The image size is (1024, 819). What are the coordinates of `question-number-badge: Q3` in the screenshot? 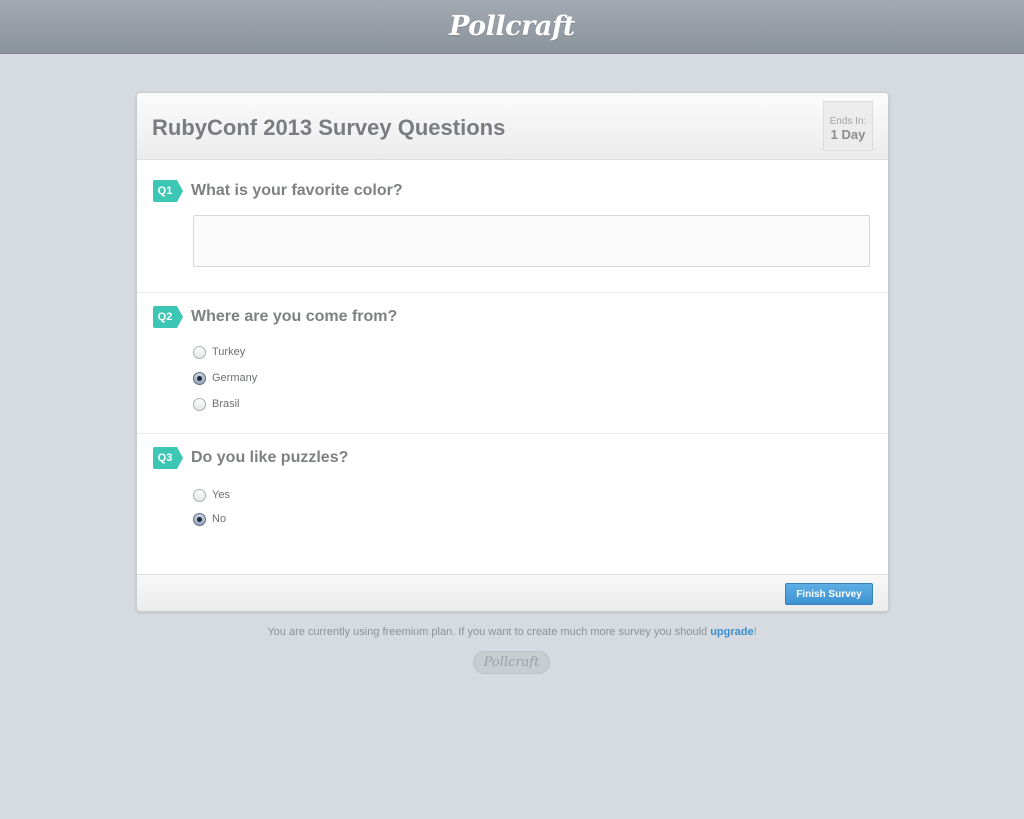 It's located at (168, 458).